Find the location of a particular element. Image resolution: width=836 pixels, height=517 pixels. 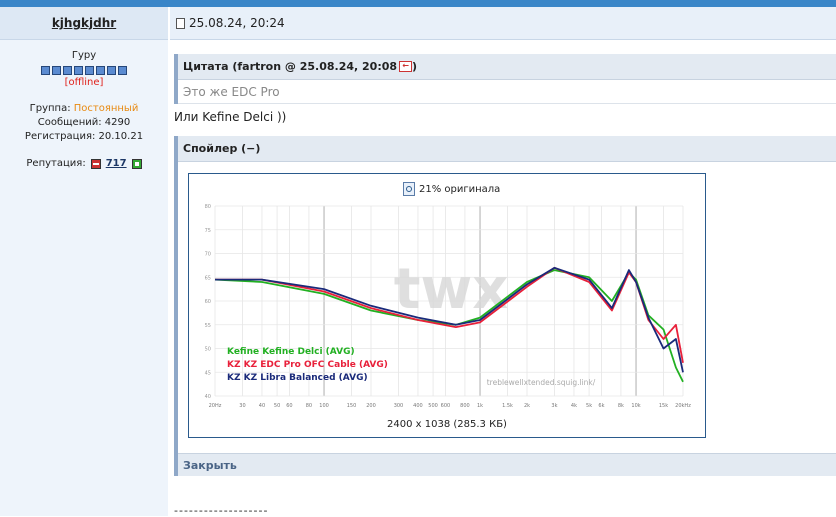

x-tick-label: 300 is located at coordinates (399, 406).